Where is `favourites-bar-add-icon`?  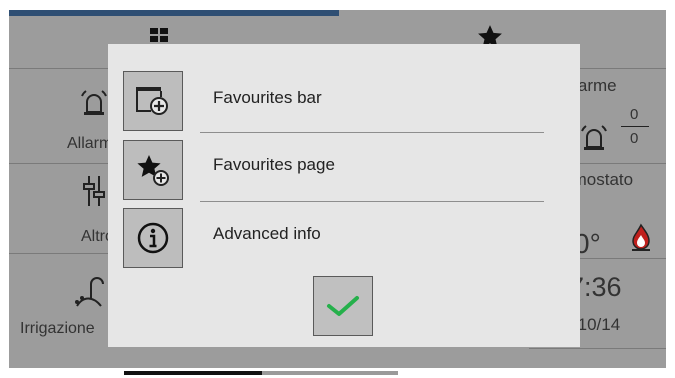
favourites-bar-add-icon is located at coordinates (152, 101).